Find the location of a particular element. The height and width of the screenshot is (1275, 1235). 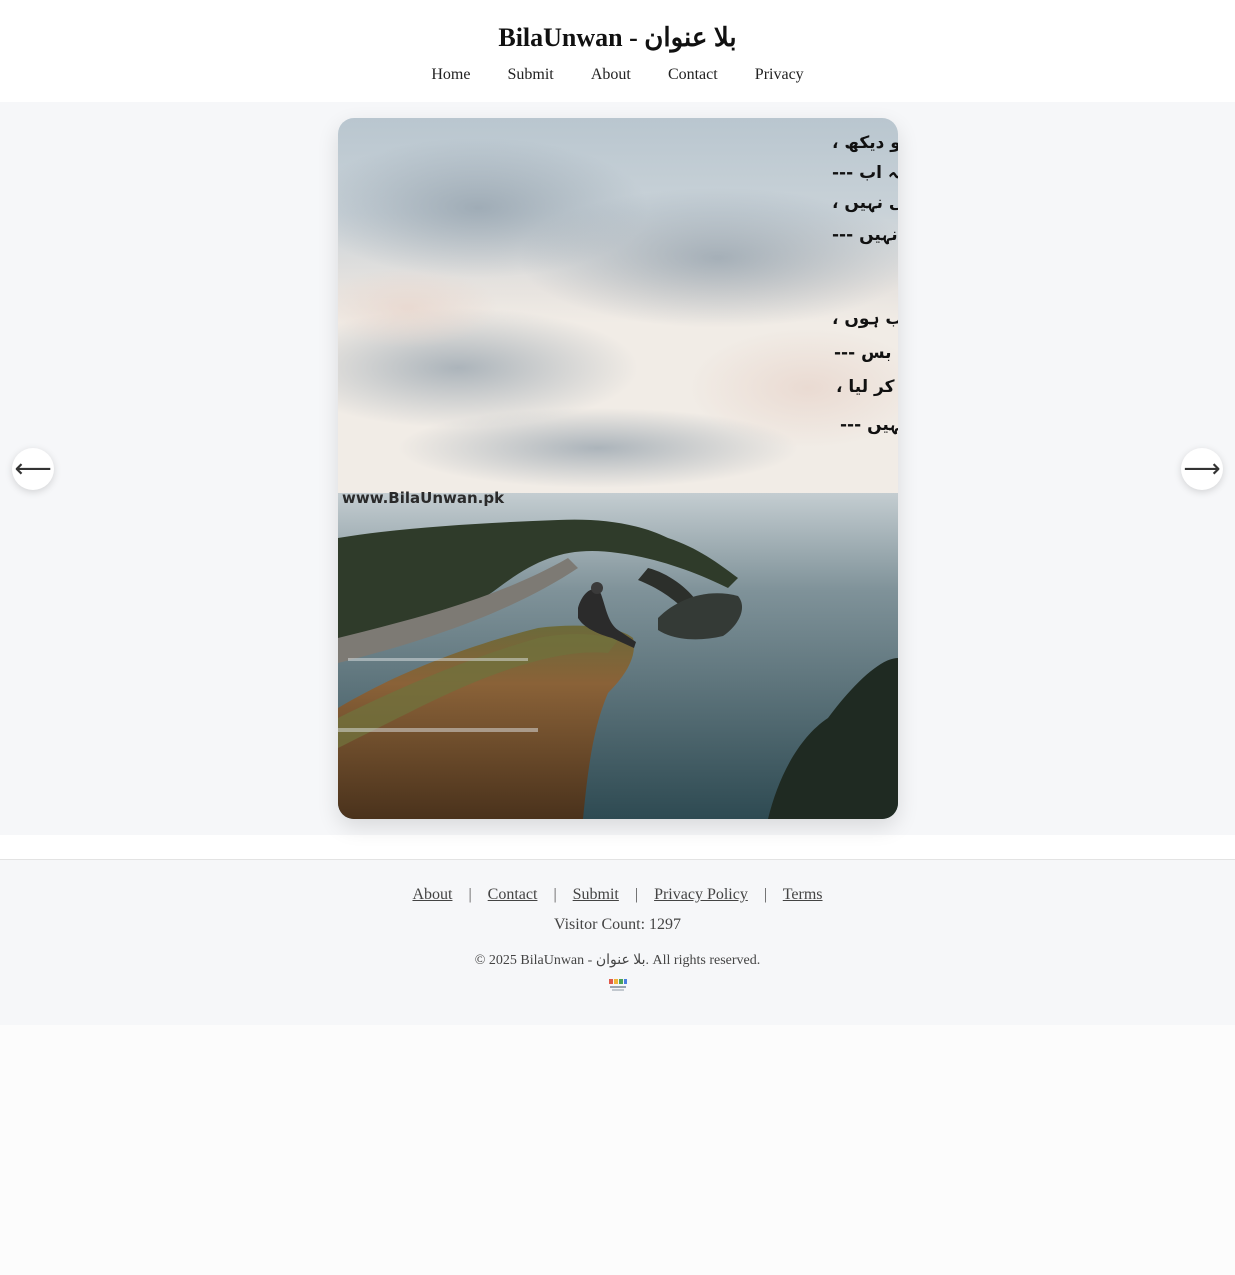

nav-privacy: Privacy is located at coordinates (779, 74).